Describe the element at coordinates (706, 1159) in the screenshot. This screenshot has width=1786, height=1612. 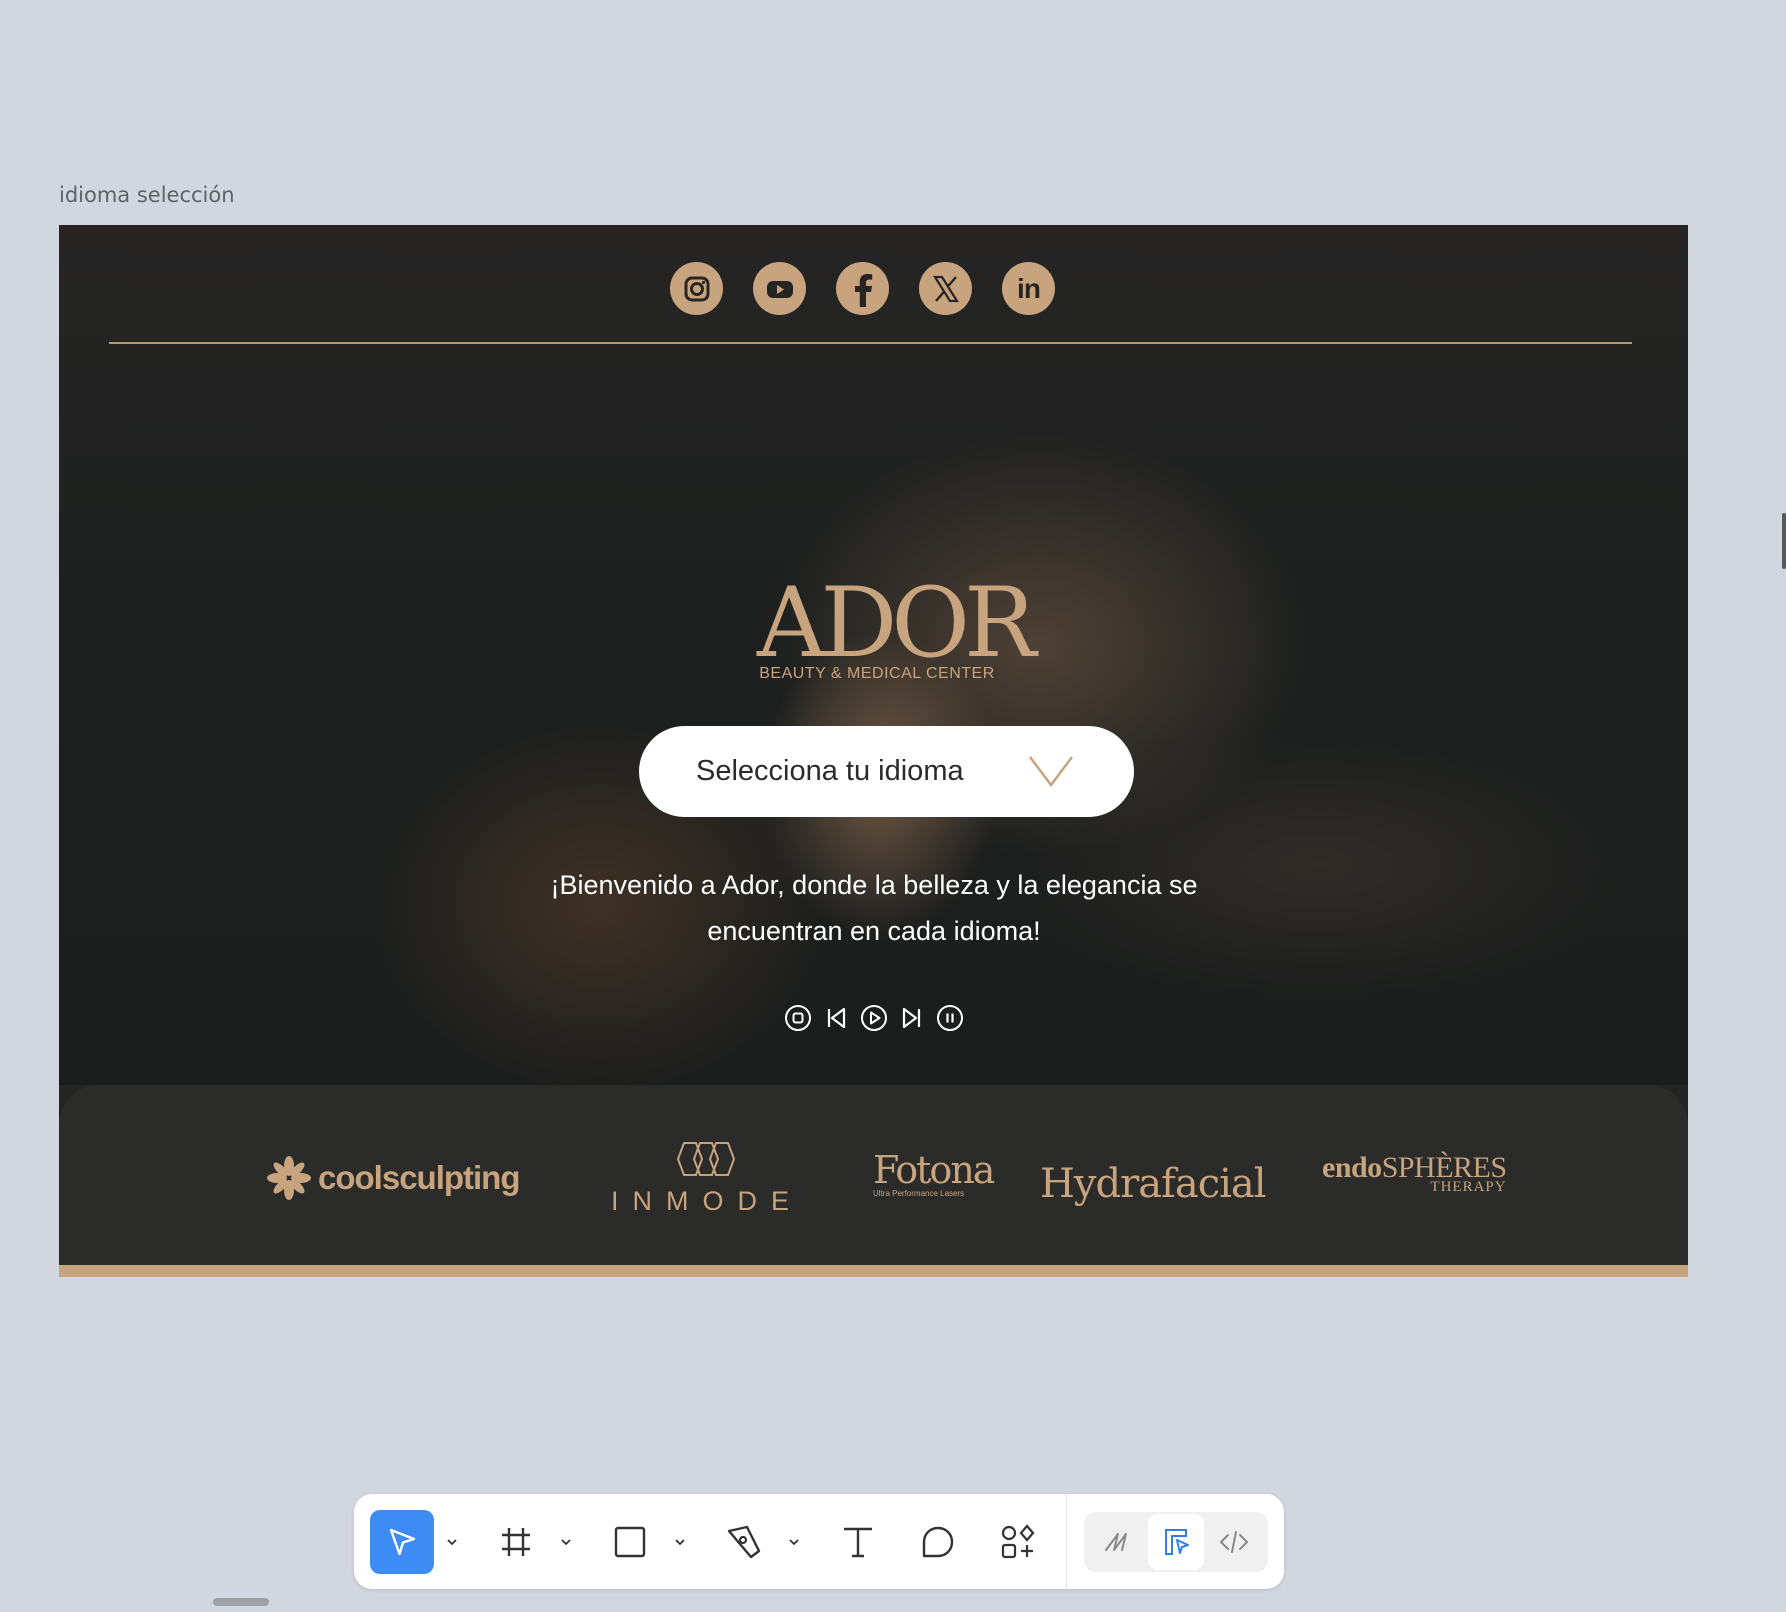
I see `hexagons-icon` at that location.